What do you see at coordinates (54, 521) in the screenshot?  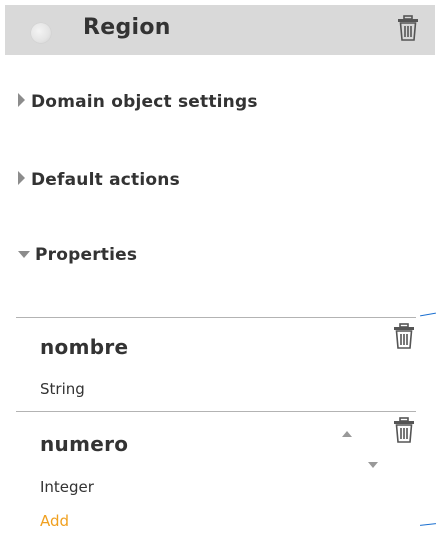 I see `add-property-link: Add` at bounding box center [54, 521].